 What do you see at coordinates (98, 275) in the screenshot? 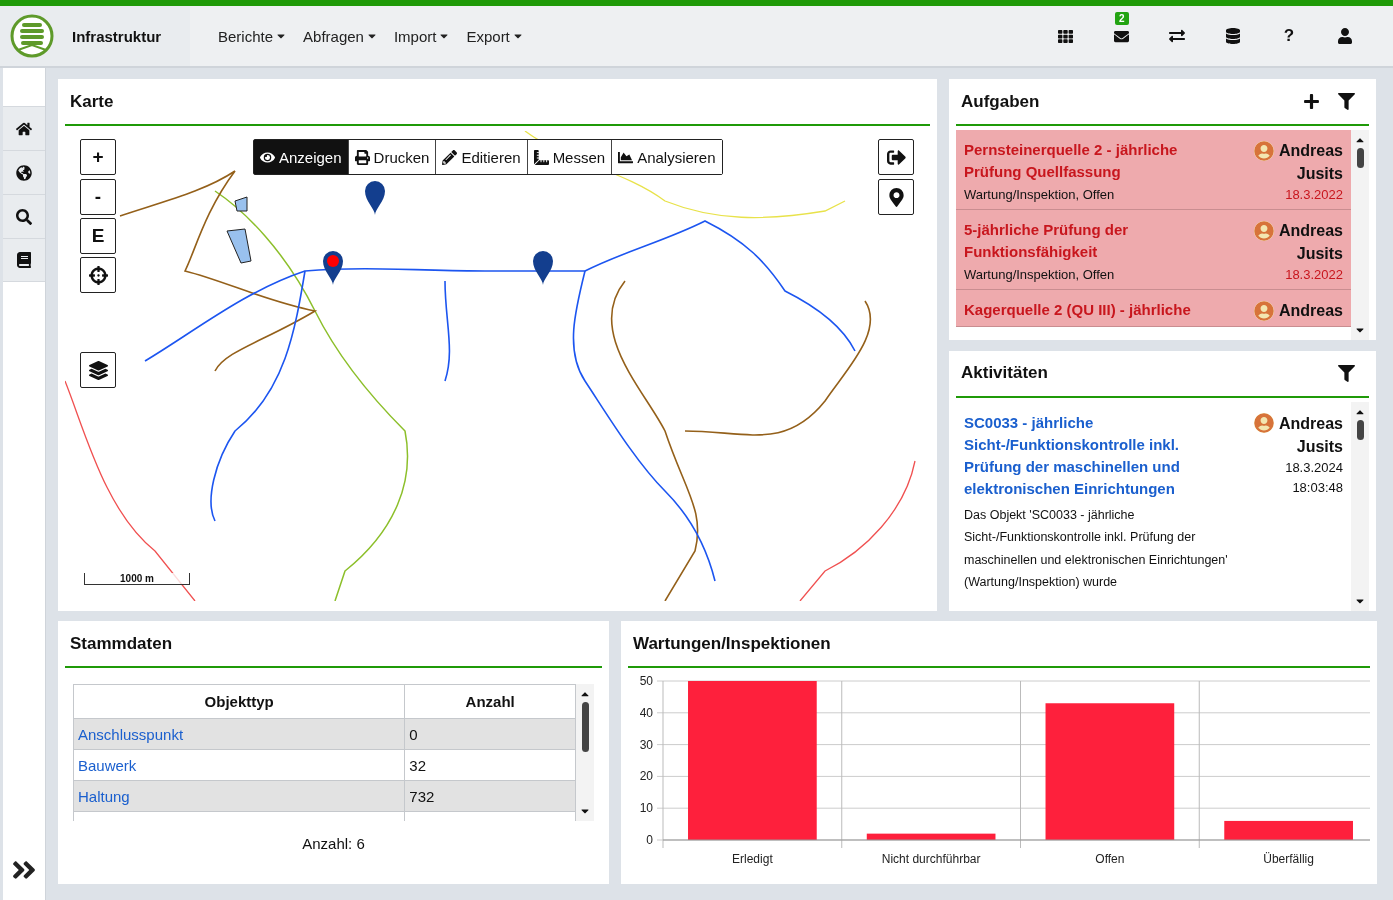
I see `locate-button` at bounding box center [98, 275].